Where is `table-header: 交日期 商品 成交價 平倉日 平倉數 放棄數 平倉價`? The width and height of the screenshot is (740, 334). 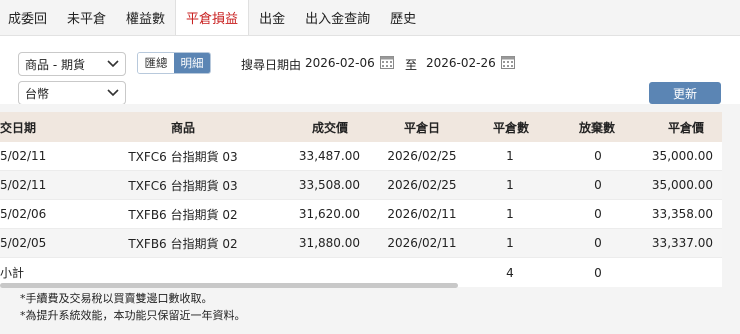 table-header: 交日期 商品 成交價 平倉日 平倉數 放棄數 平倉價 is located at coordinates (361, 127).